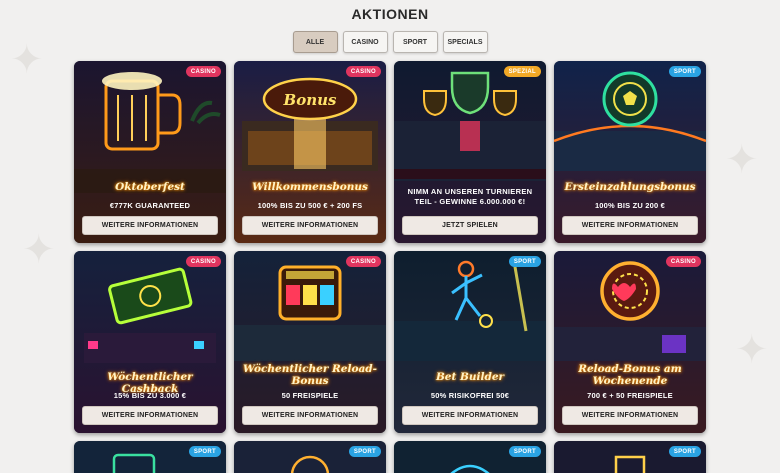  I want to click on promo-title: Willkommensbonus, so click(310, 187).